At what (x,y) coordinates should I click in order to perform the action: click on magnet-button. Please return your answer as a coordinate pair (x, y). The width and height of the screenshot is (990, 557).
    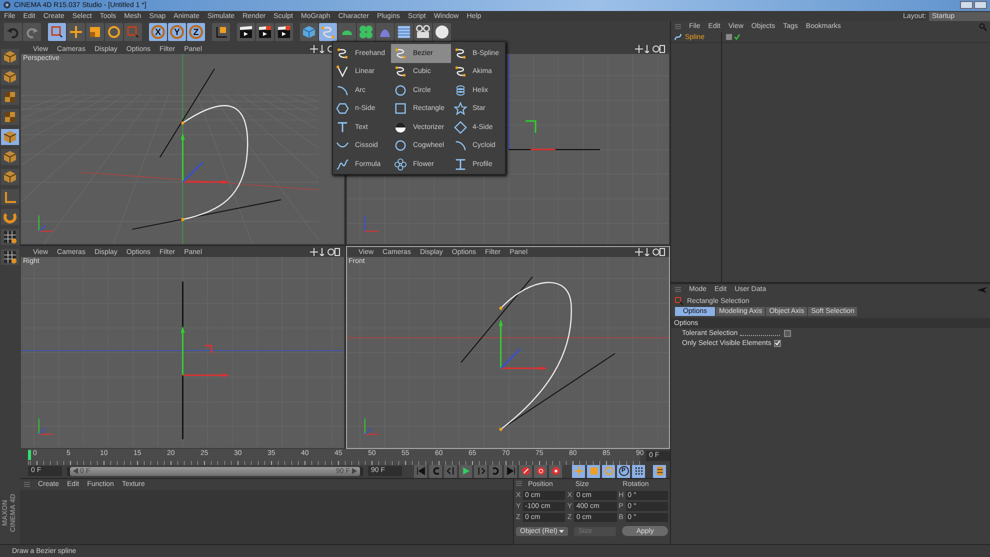
    Looking at the image, I should click on (10, 217).